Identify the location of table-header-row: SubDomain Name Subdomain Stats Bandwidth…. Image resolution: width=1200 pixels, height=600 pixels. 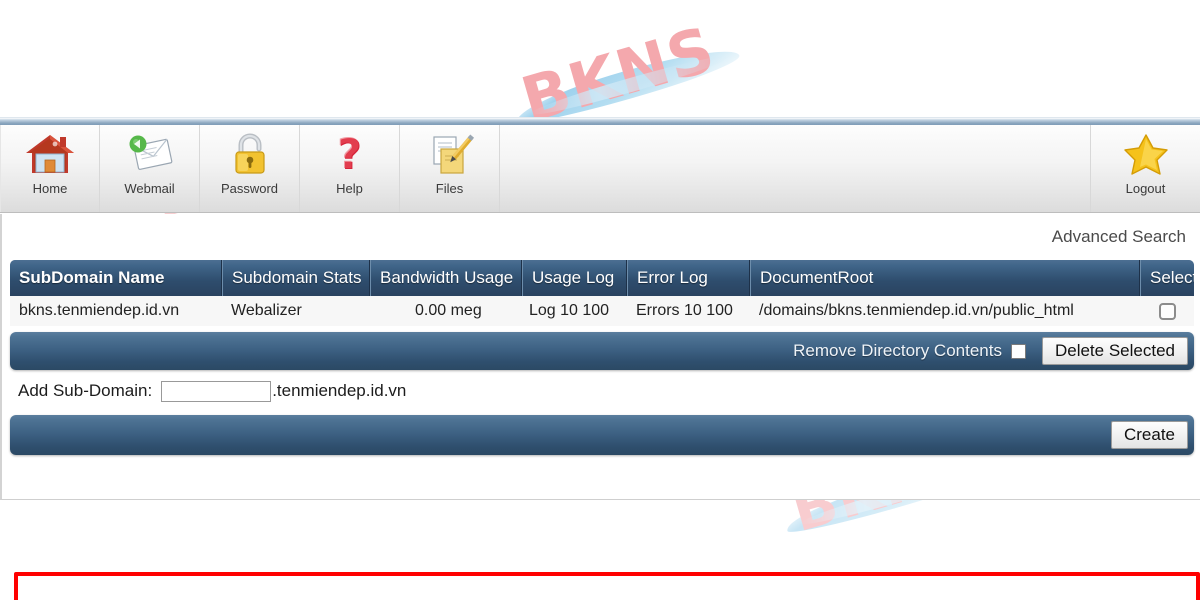
(602, 278).